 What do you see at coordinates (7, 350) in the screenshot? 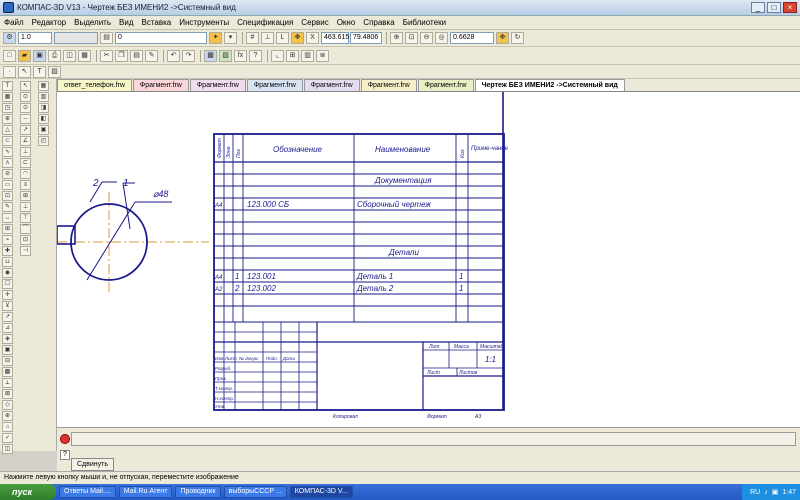
I see `geometry-tool-icon: ▣` at bounding box center [7, 350].